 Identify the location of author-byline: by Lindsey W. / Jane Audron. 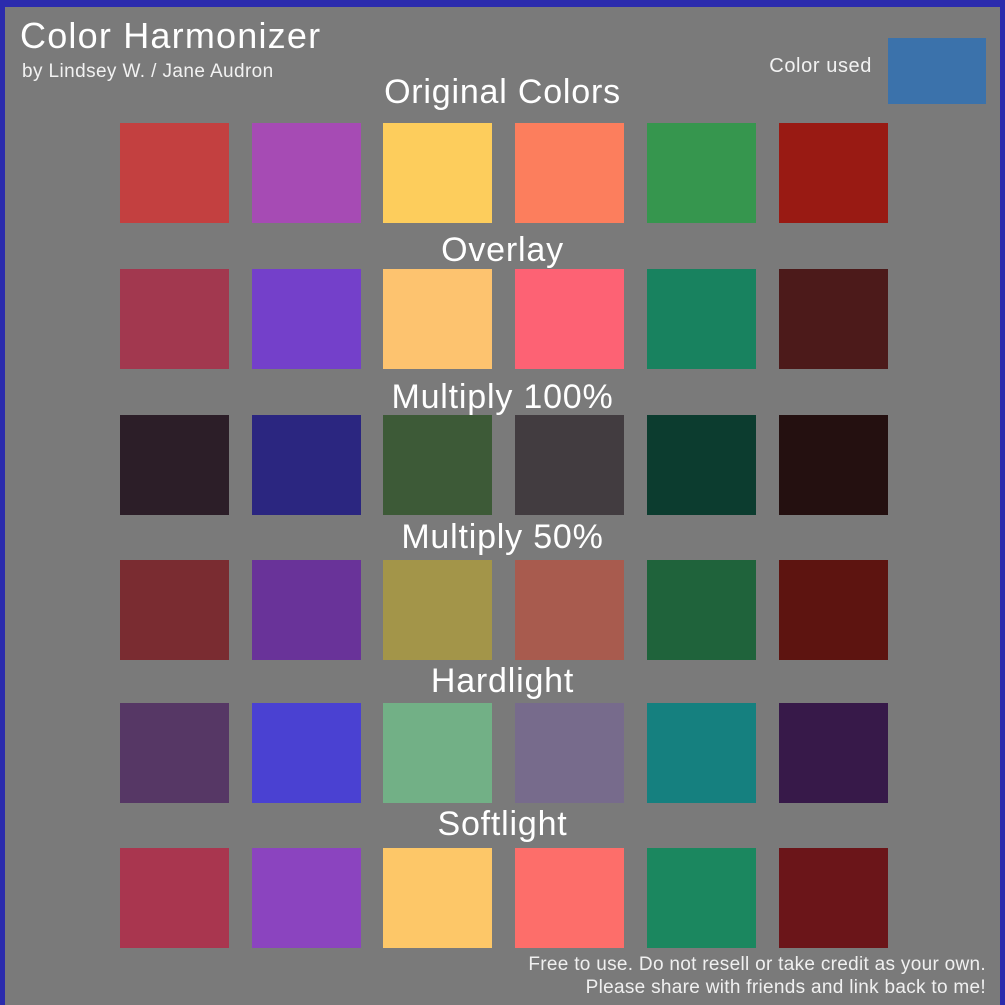
(148, 71).